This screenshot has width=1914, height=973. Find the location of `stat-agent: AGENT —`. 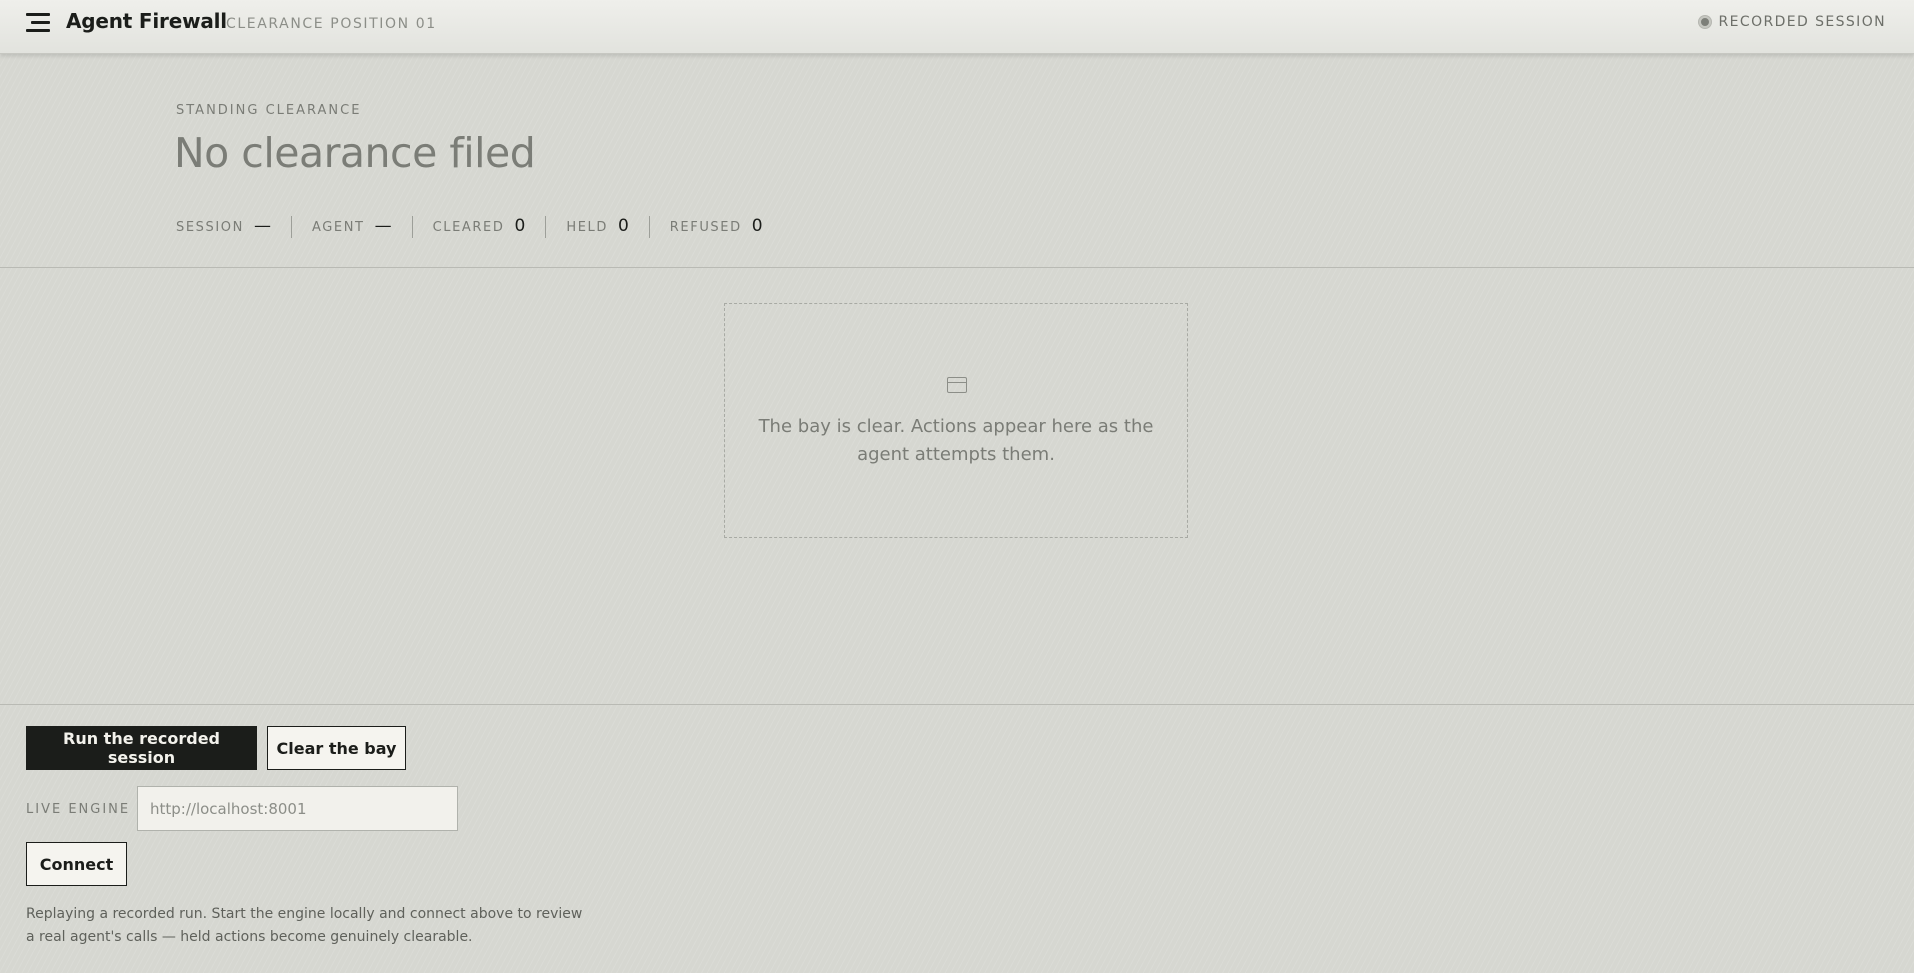

stat-agent: AGENT — is located at coordinates (351, 227).